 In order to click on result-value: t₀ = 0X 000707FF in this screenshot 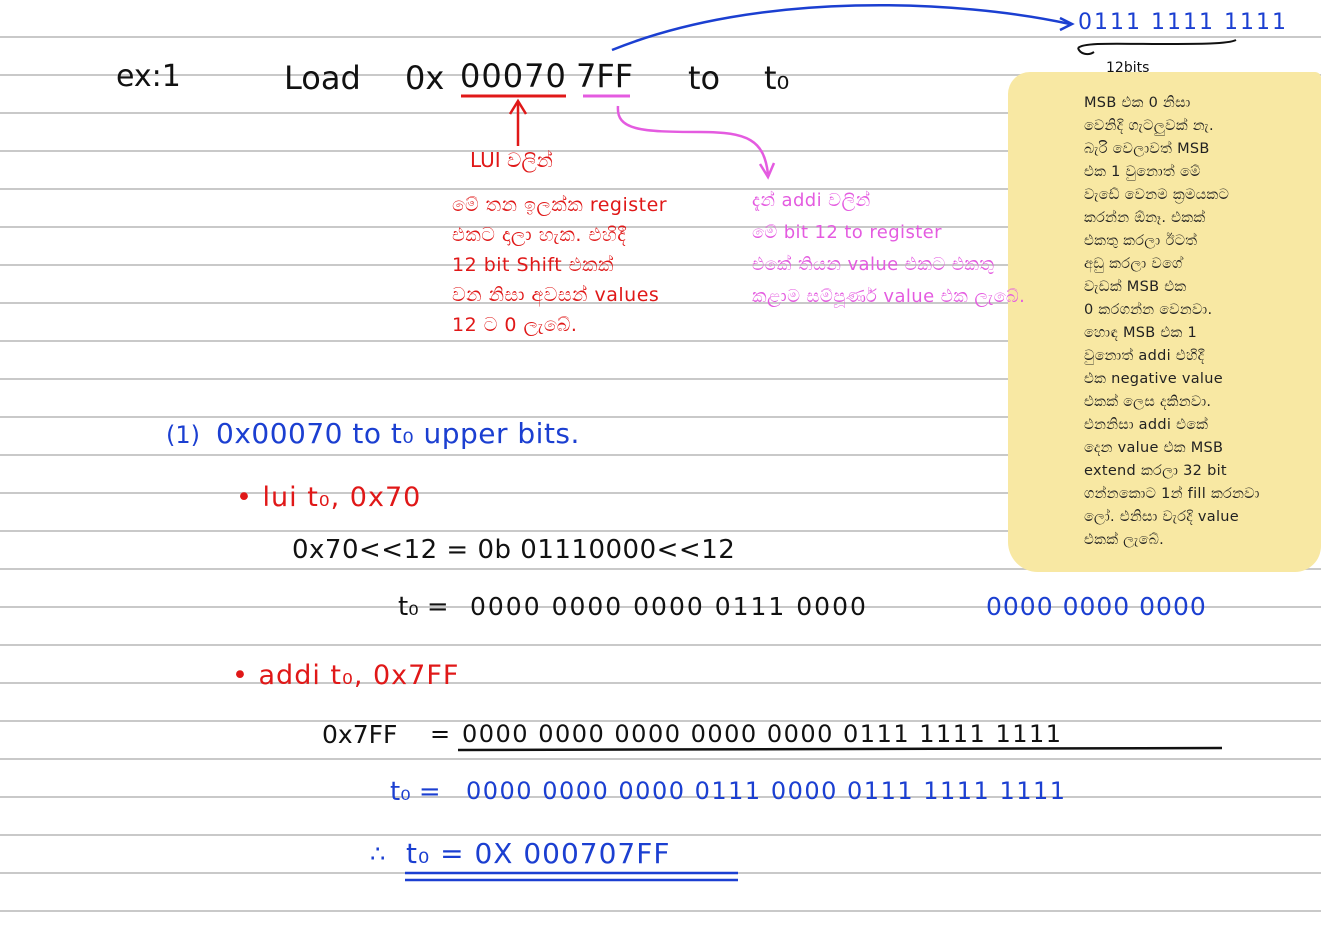, I will do `click(538, 853)`.